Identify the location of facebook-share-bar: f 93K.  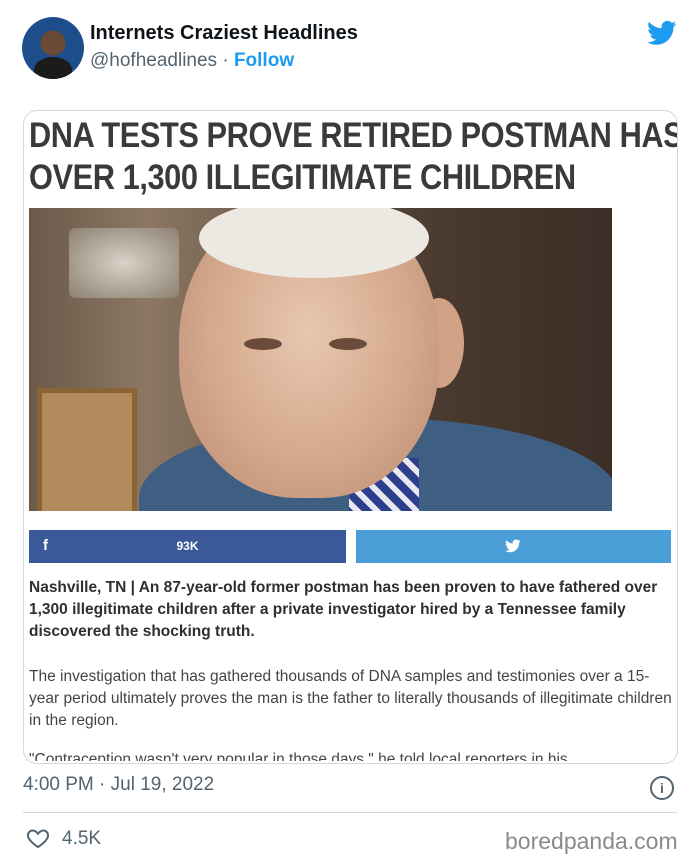
(187, 546).